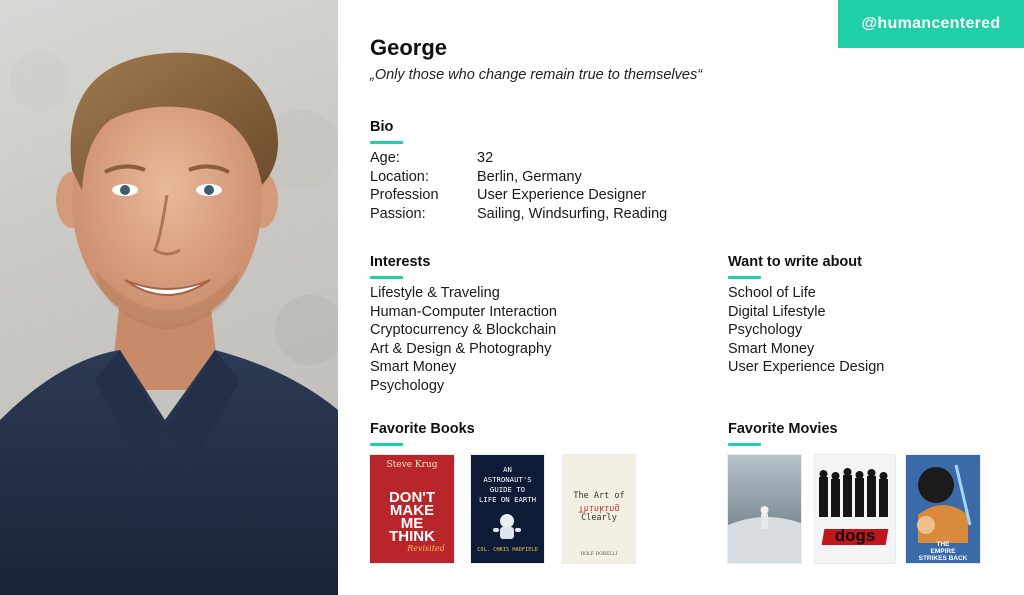 Image resolution: width=1024 pixels, height=595 pixels. Describe the element at coordinates (562, 195) in the screenshot. I see `bio-value: User Experience Designer` at that location.